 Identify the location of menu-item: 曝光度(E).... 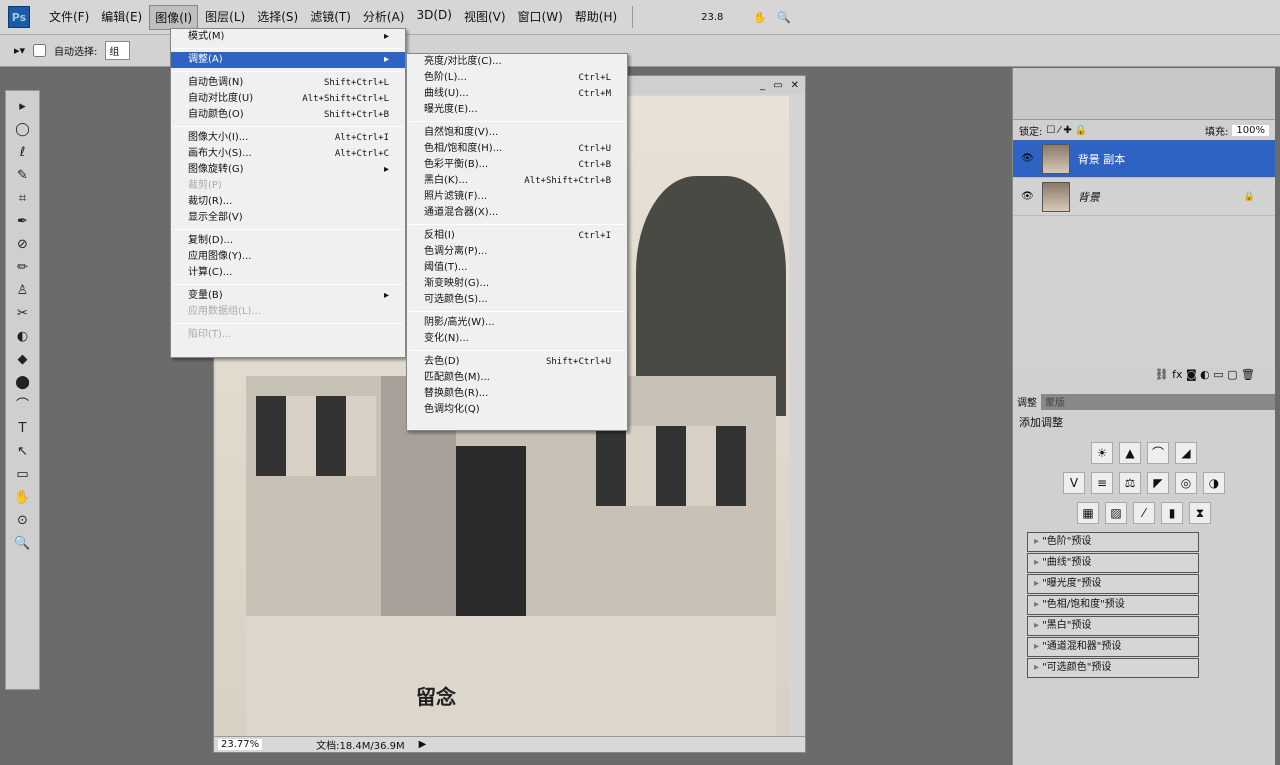
(517, 110).